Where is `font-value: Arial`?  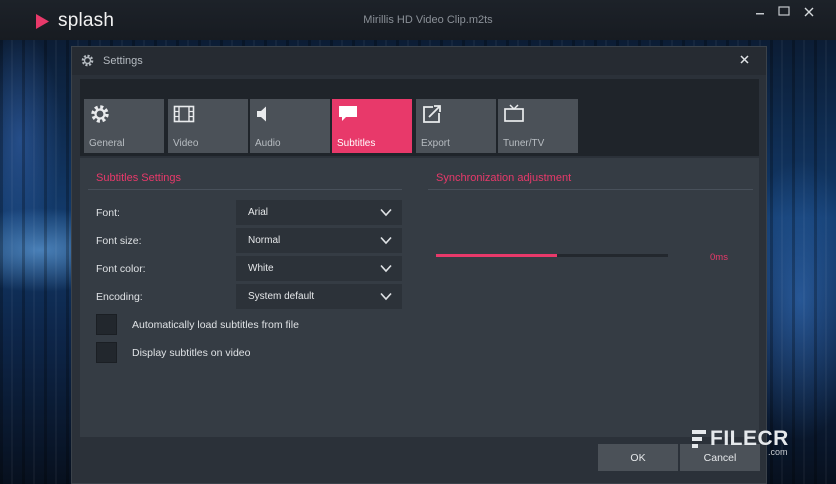
font-value: Arial is located at coordinates (258, 212).